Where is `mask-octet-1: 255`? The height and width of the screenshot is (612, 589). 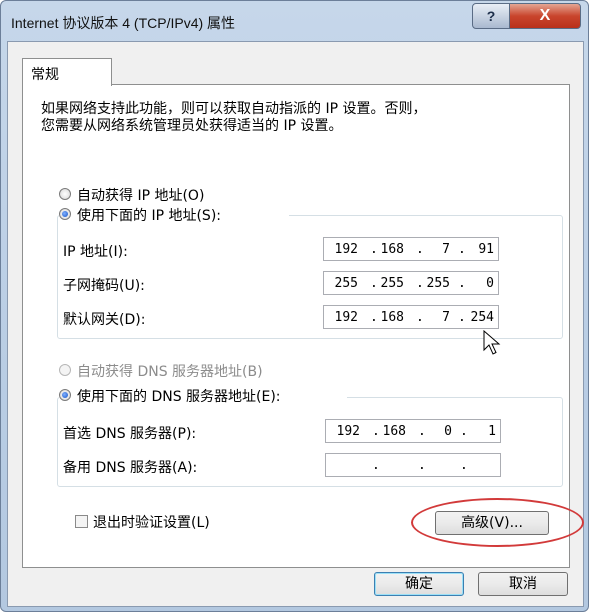
mask-octet-1: 255 is located at coordinates (346, 283).